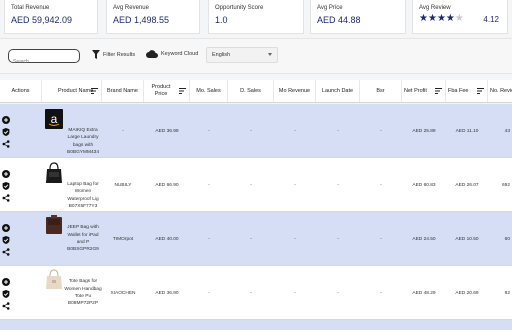  Describe the element at coordinates (424, 239) in the screenshot. I see `net-profit-cell: AED 24.50` at that location.